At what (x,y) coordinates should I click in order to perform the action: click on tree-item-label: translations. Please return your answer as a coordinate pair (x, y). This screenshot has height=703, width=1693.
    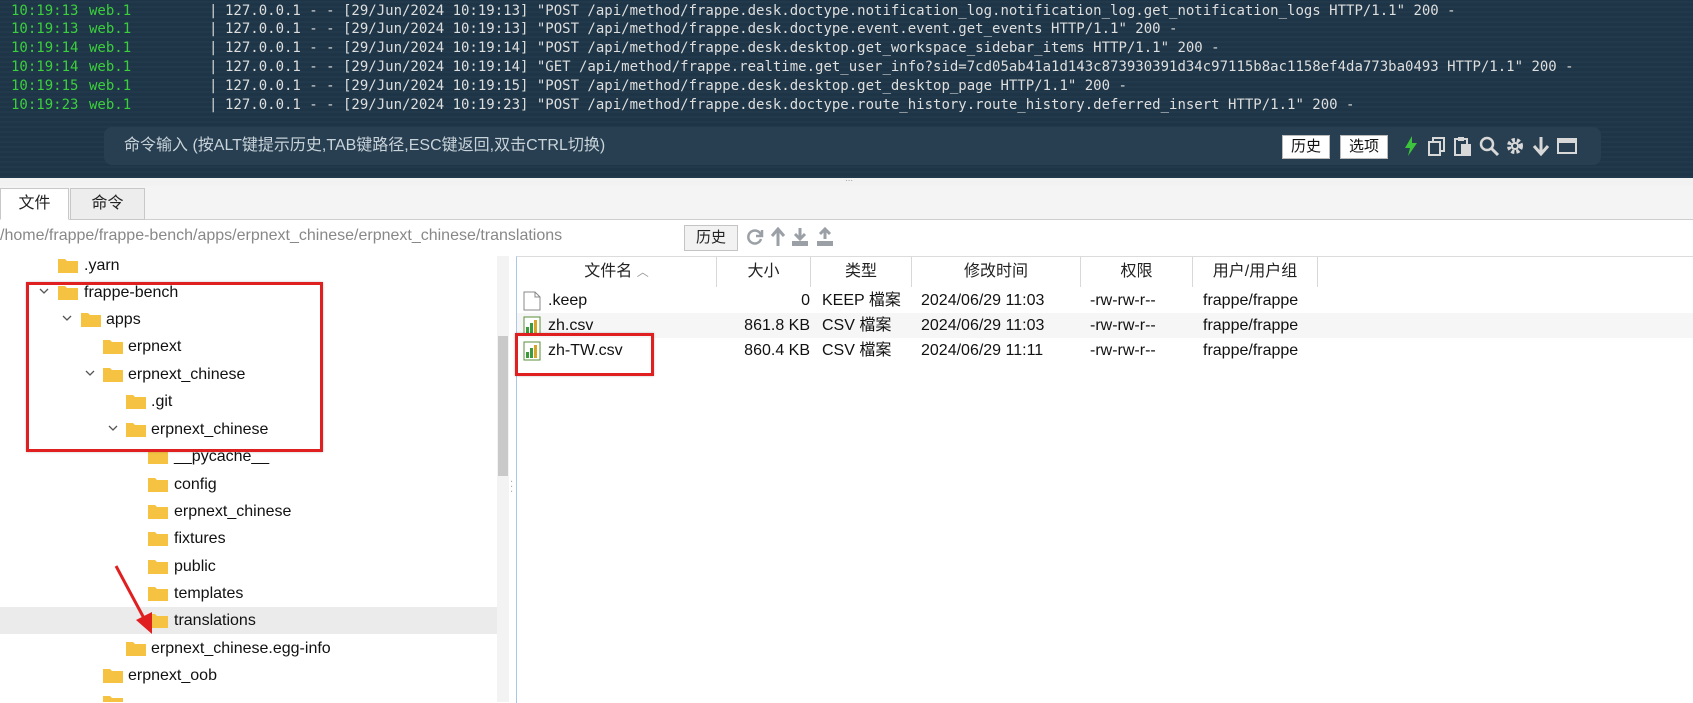
    Looking at the image, I should click on (215, 620).